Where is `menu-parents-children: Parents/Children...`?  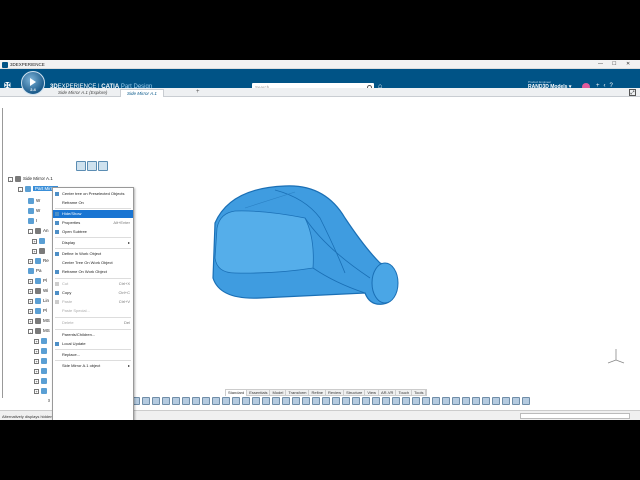
menu-parents-children: Parents/Children... is located at coordinates (93, 335).